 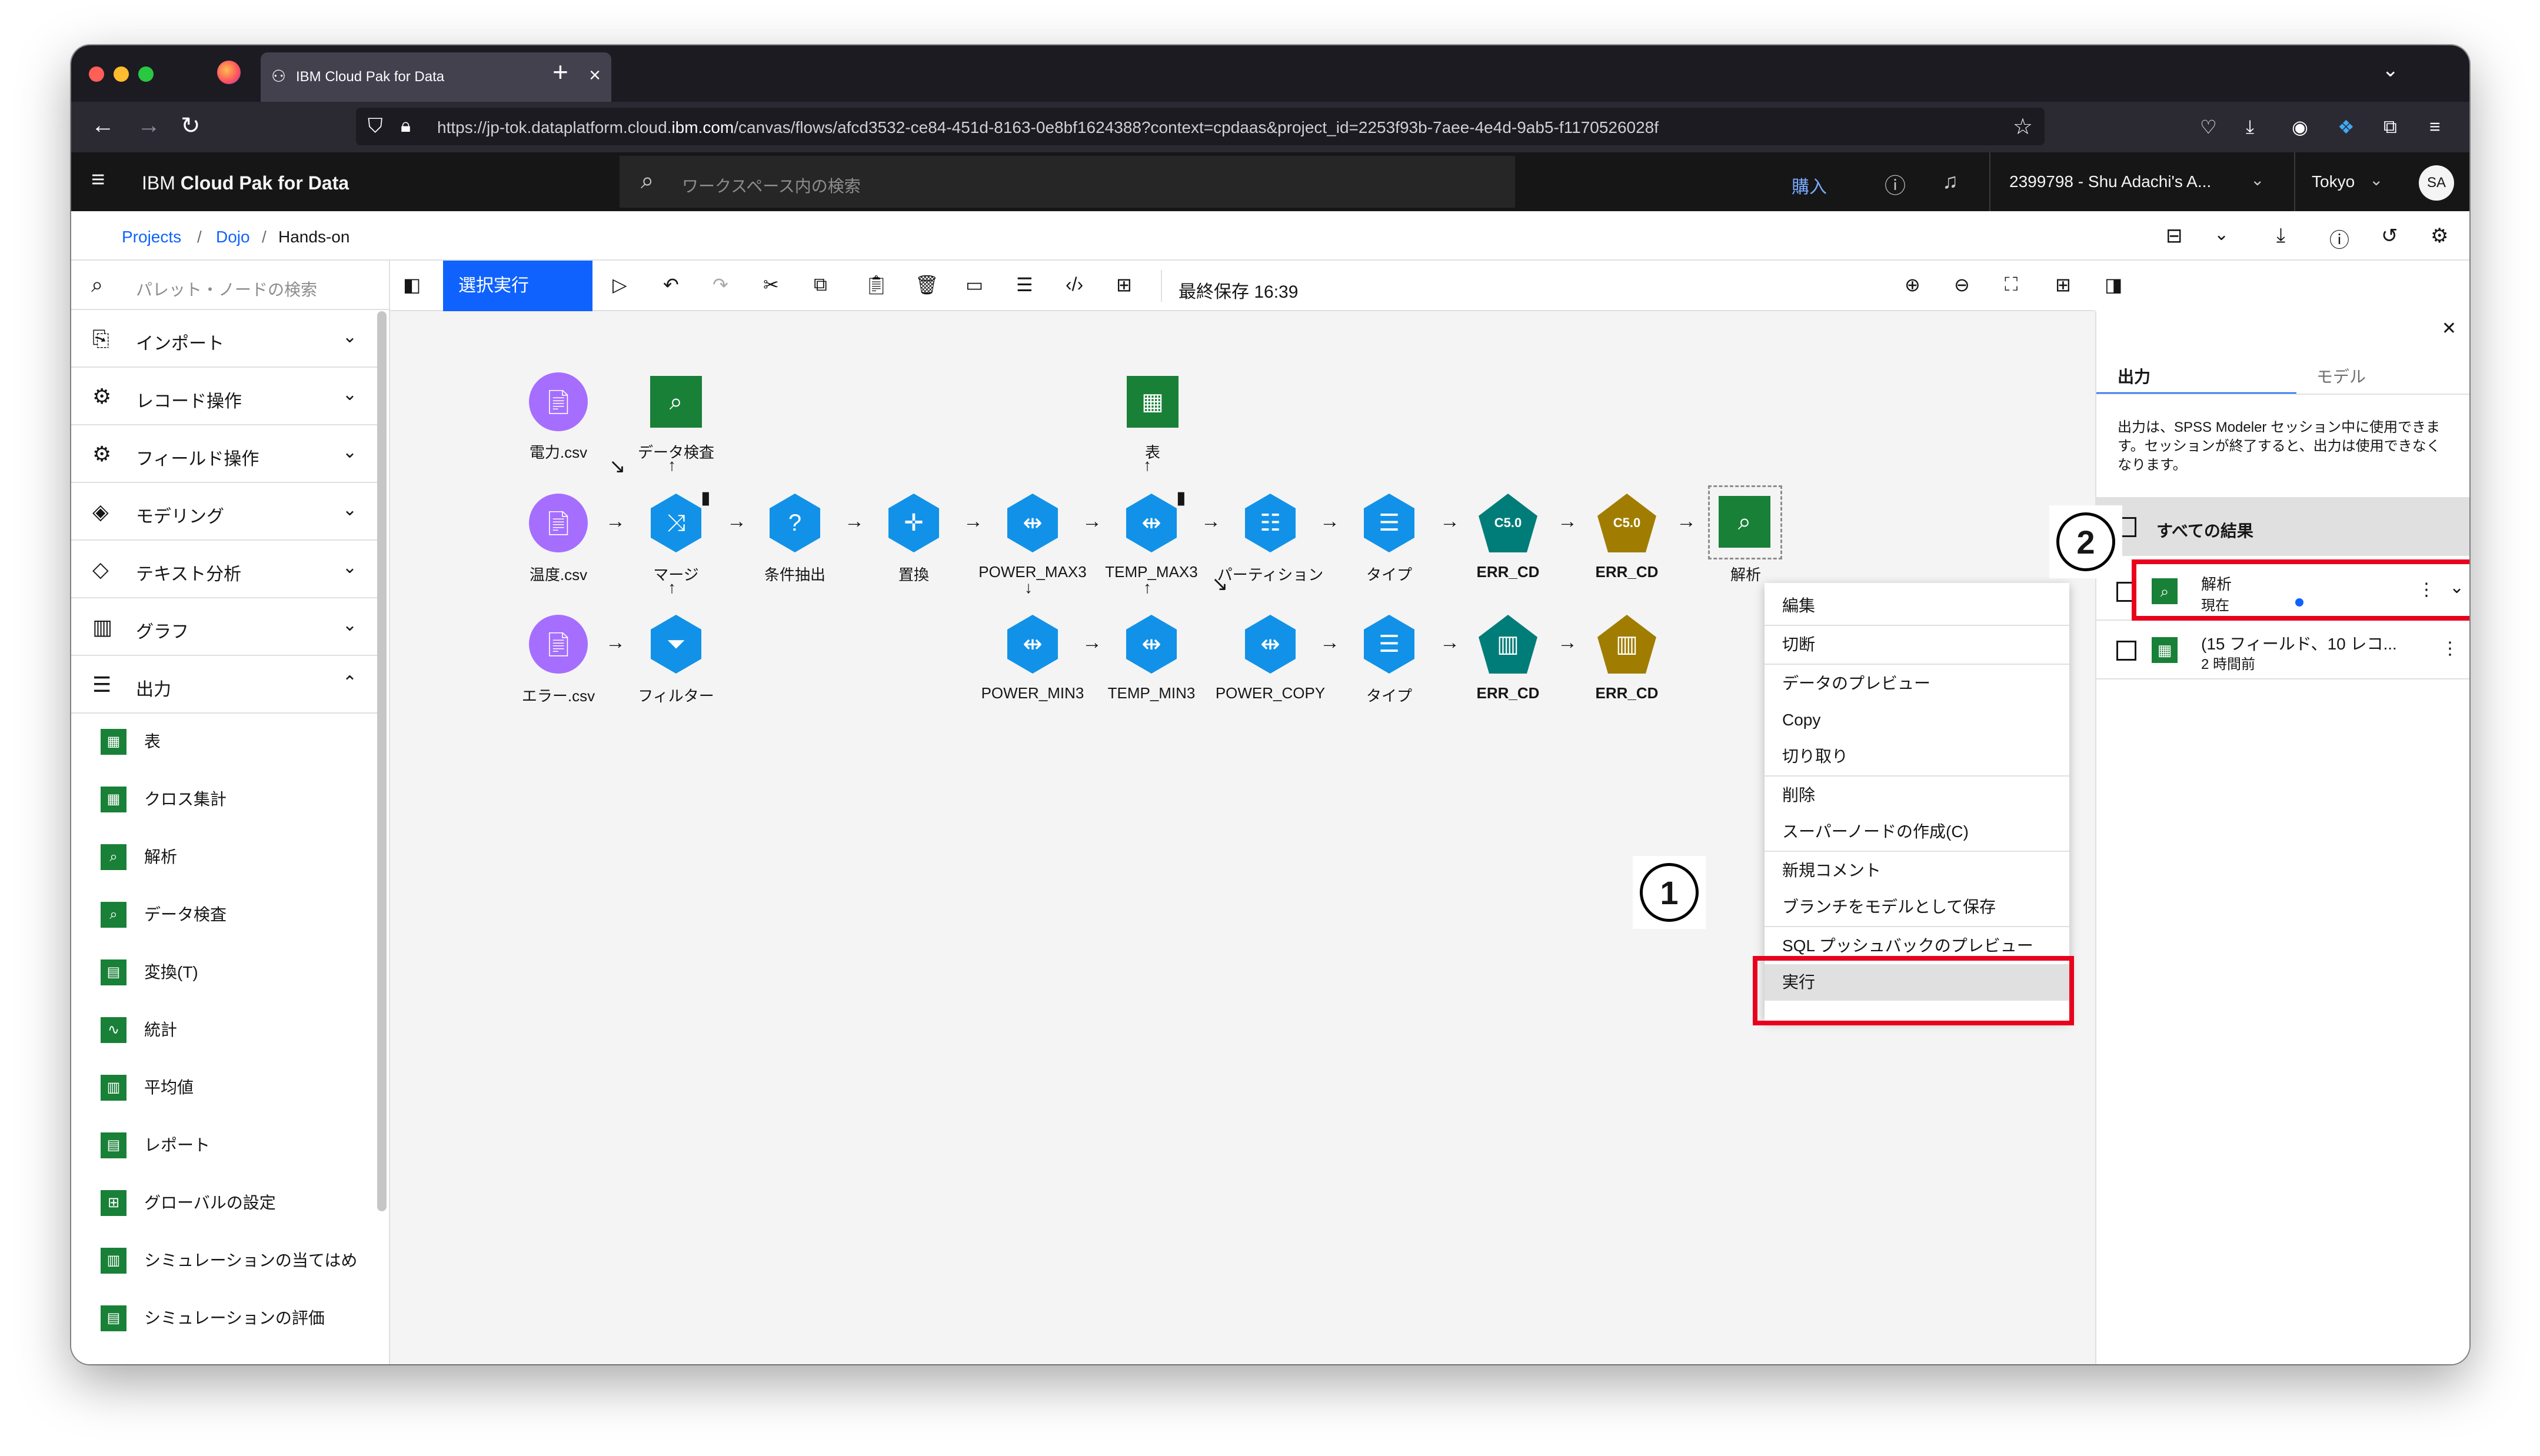 What do you see at coordinates (1152, 523) in the screenshot?
I see `node-temp-max3: ⇹` at bounding box center [1152, 523].